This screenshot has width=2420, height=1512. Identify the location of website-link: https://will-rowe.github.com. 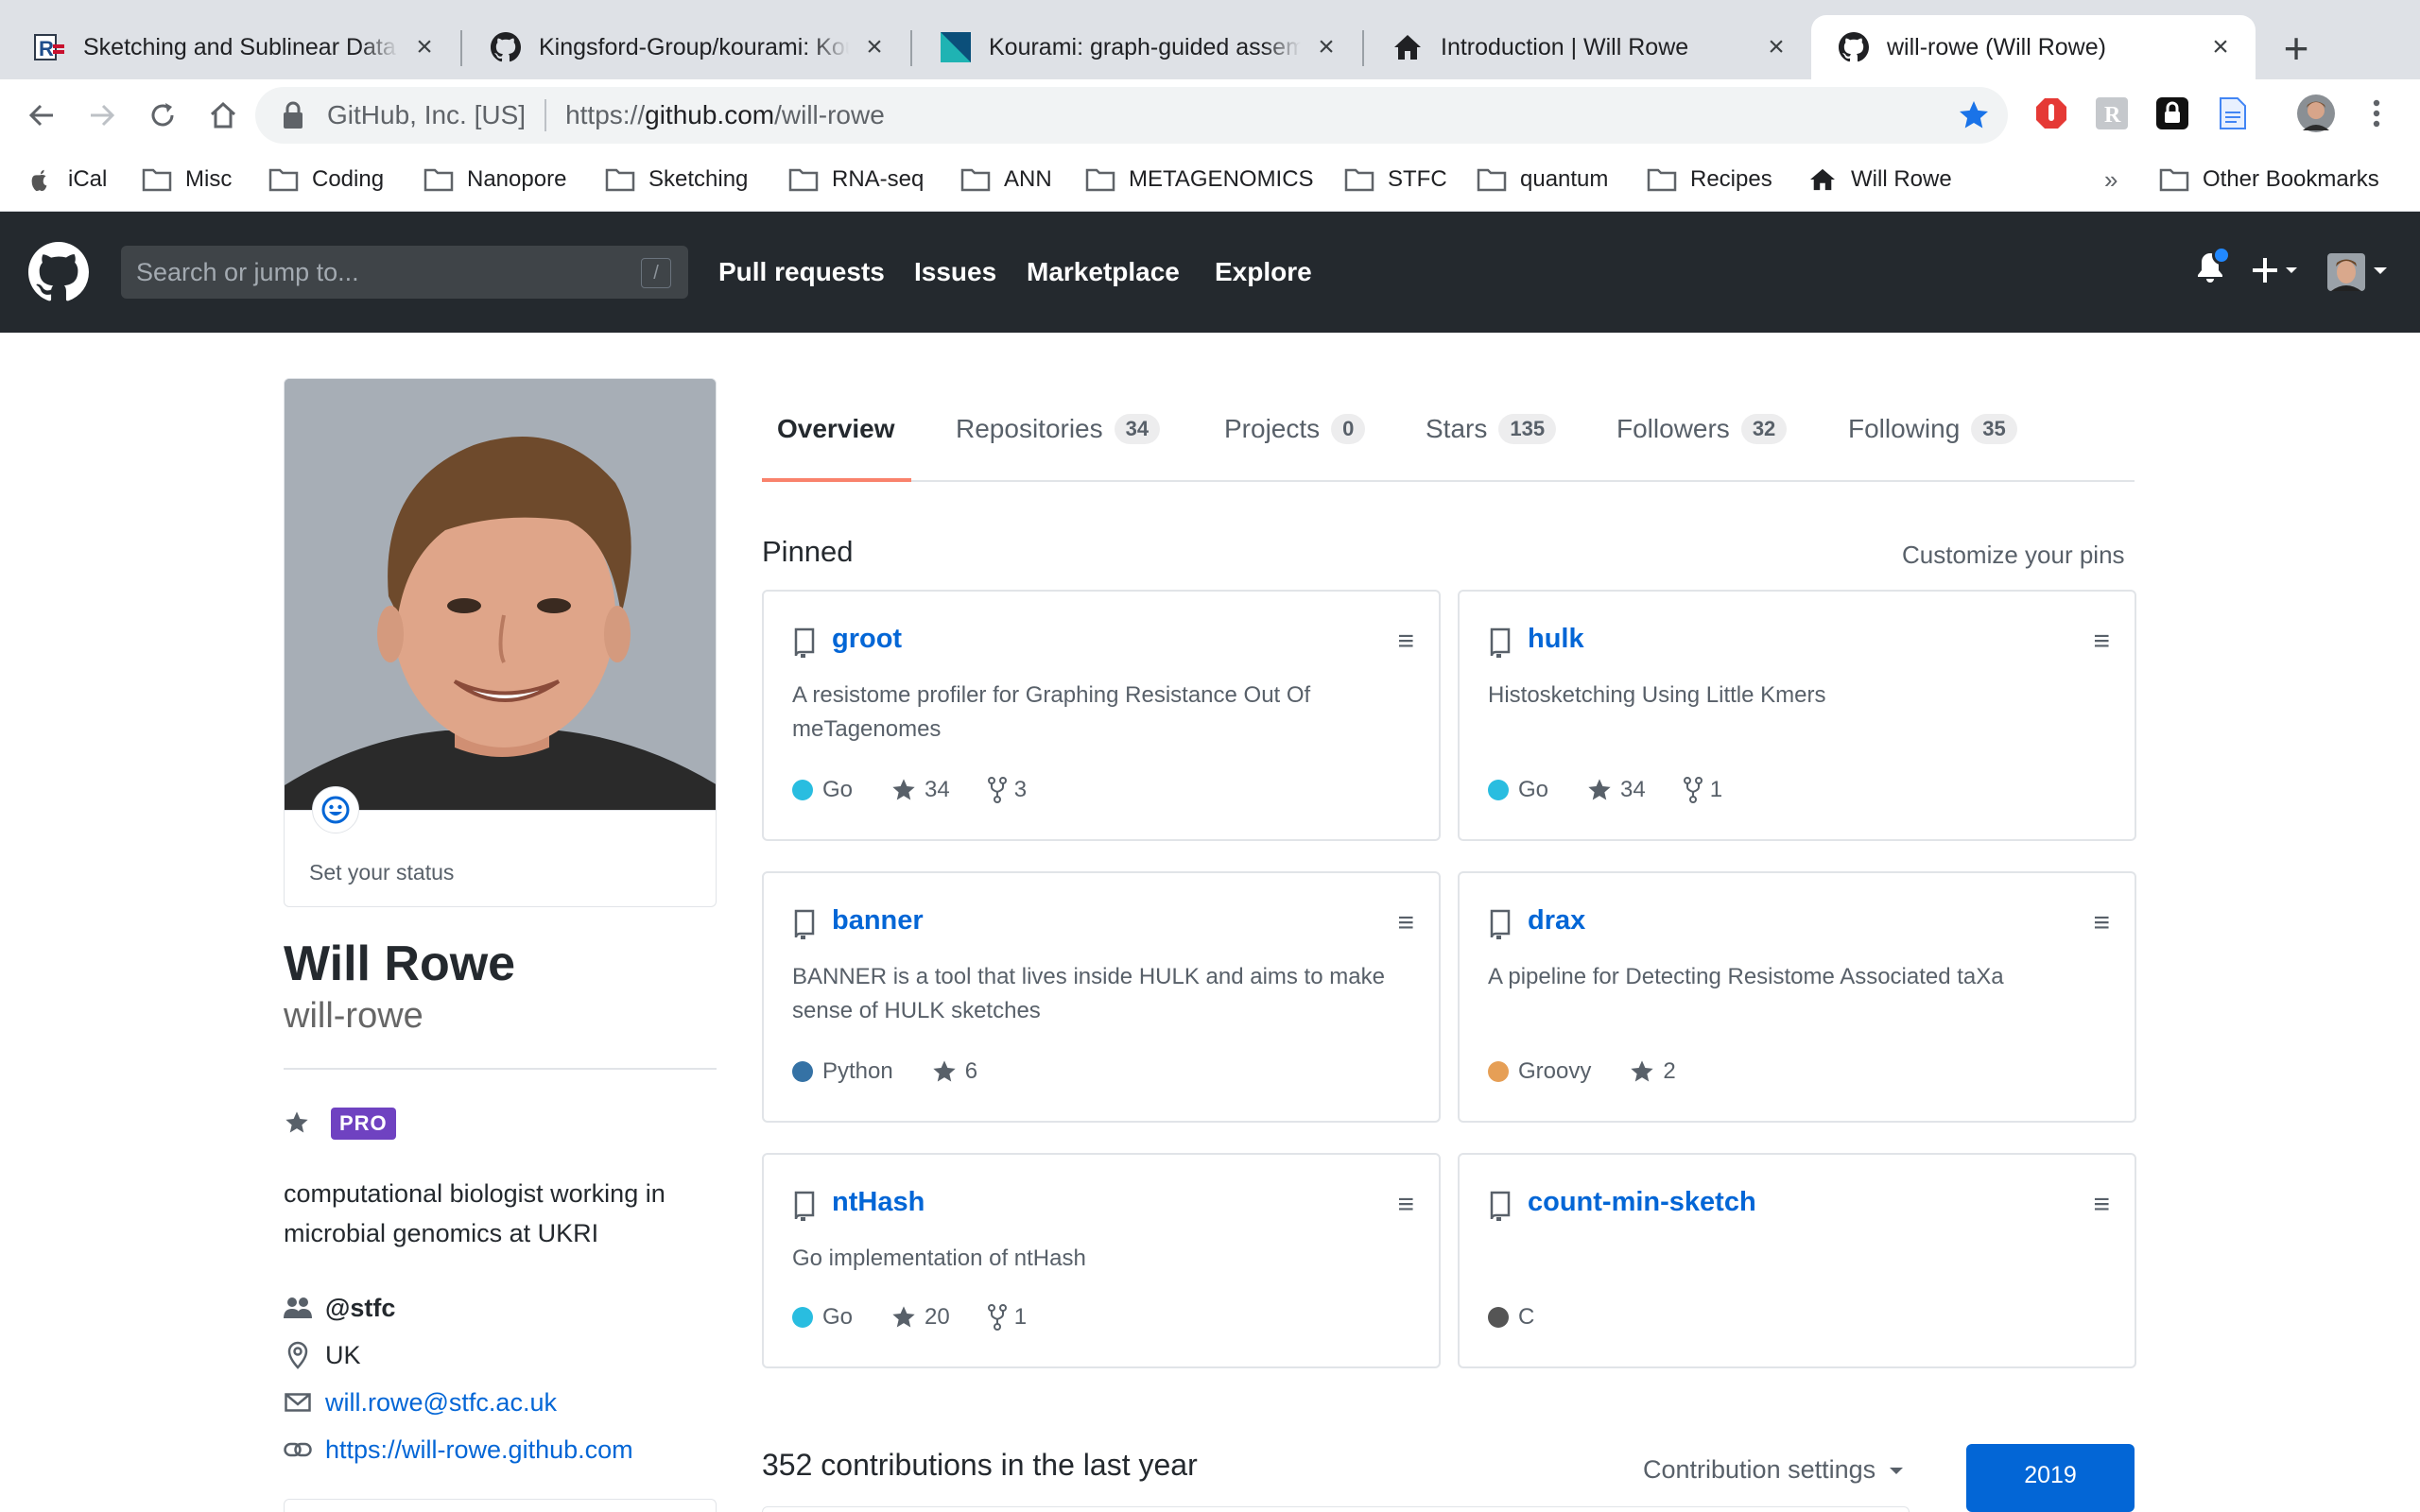
(479, 1450).